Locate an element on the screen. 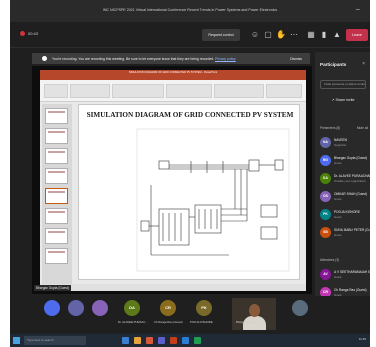  minimize-button: − is located at coordinates (357, 9).